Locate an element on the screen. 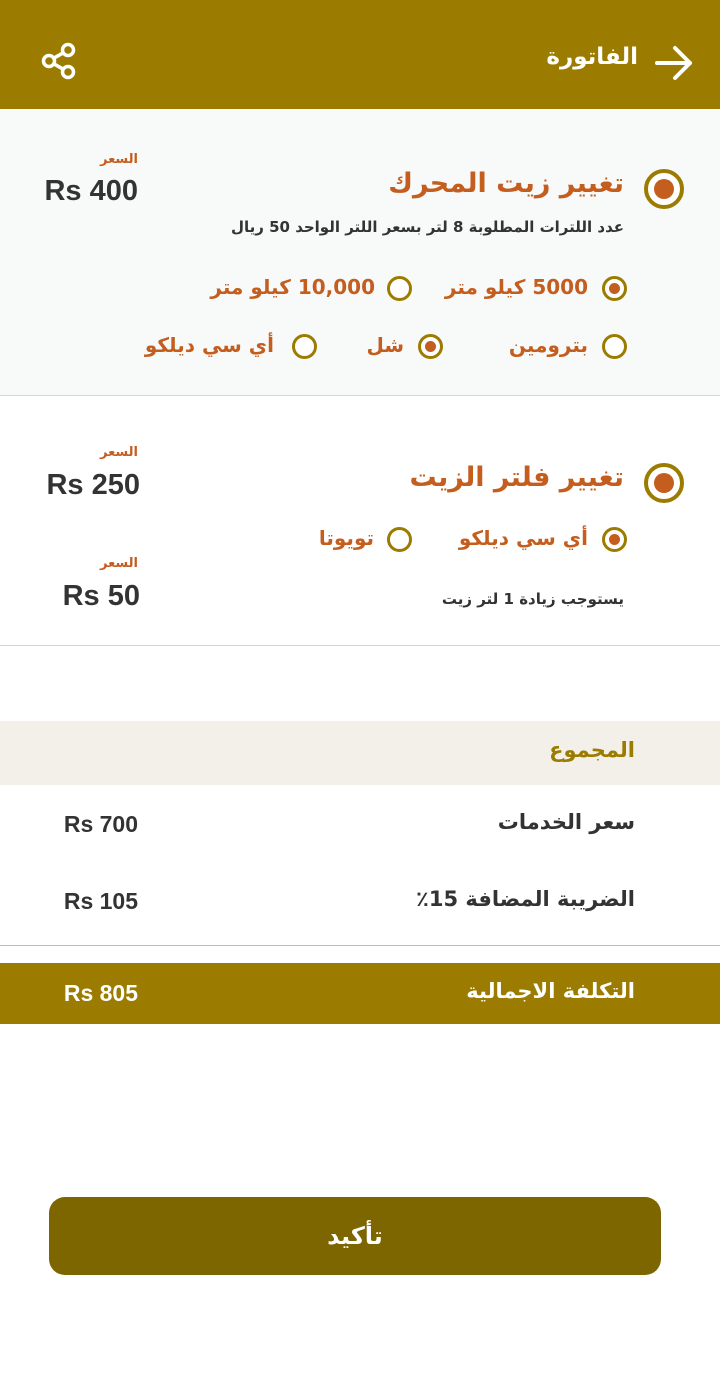 The width and height of the screenshot is (720, 1394). services-price-value: Rs 700 is located at coordinates (100, 824).